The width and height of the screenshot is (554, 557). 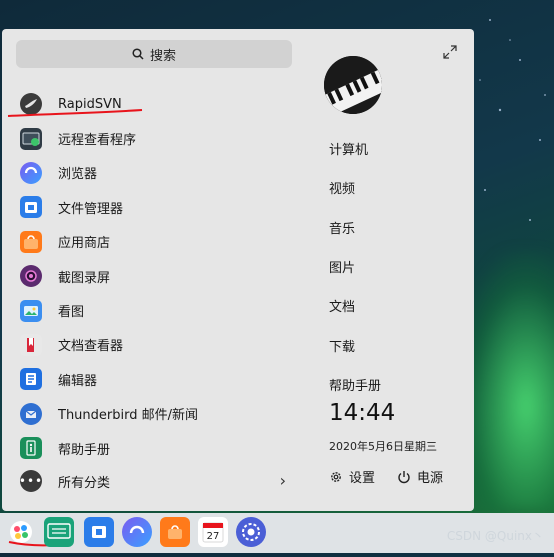 I want to click on app-item-rapidsvn: RapidSVN, so click(x=151, y=104).